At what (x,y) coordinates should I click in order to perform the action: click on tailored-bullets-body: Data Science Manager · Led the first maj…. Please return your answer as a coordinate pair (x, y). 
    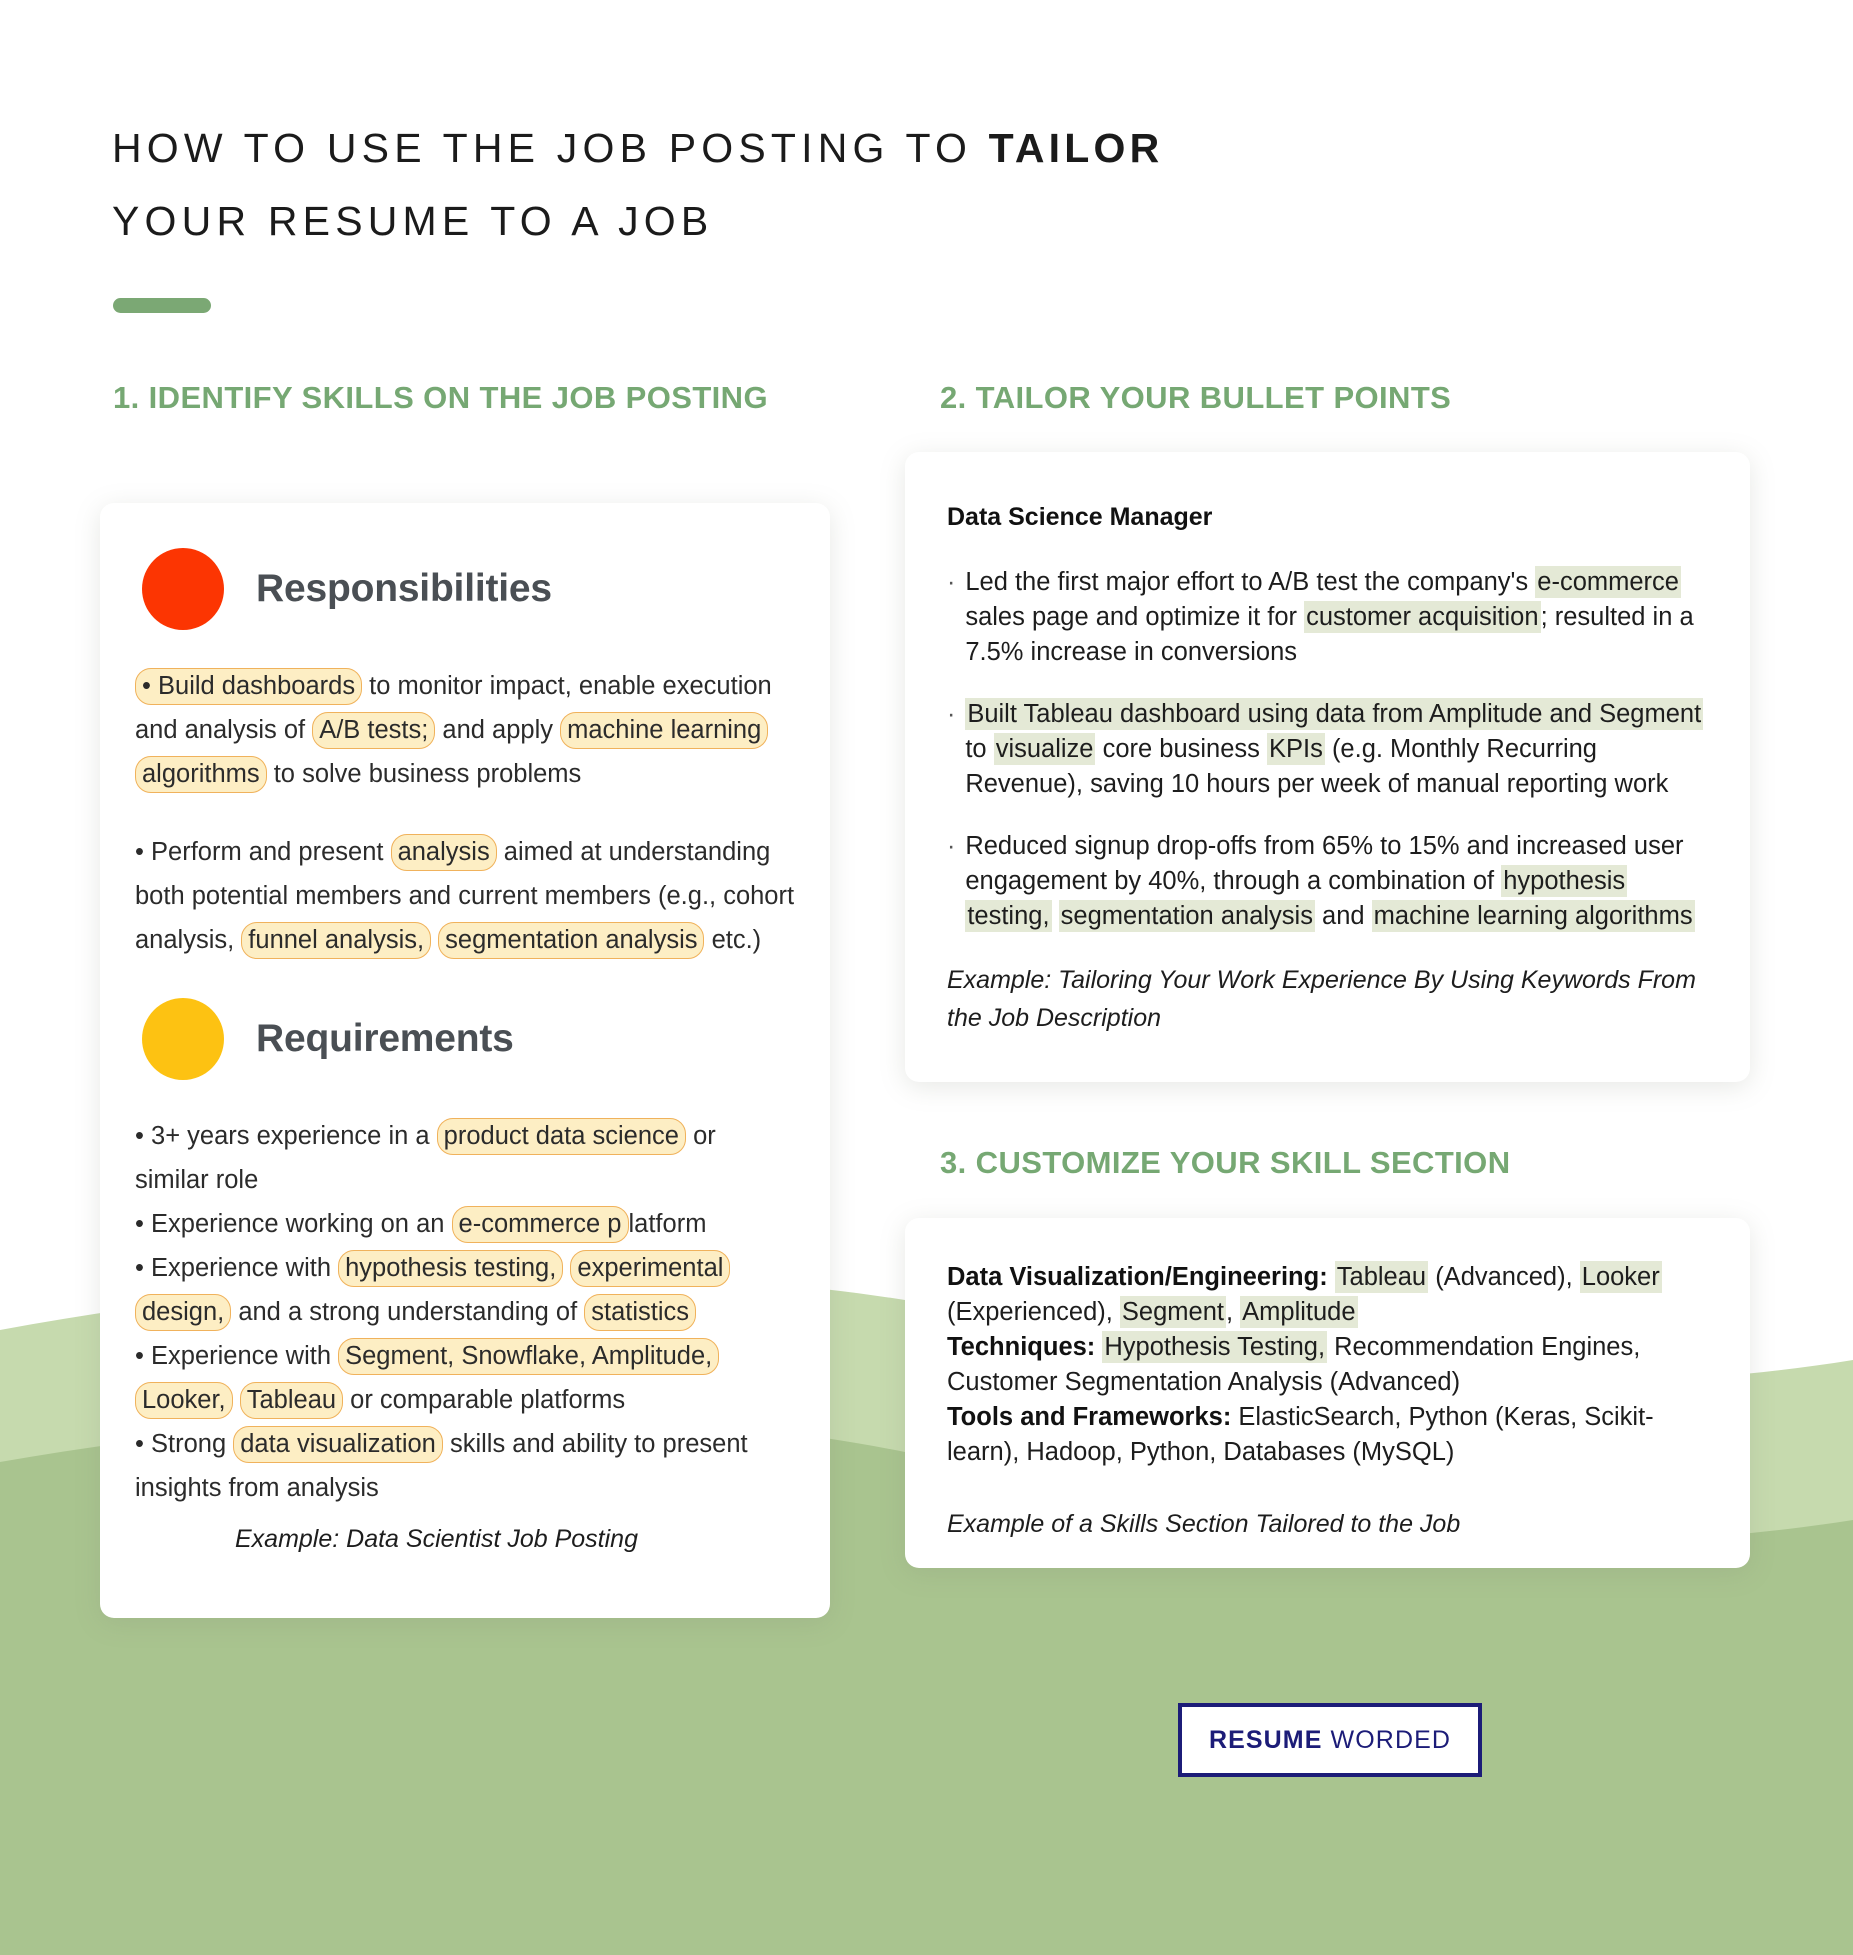
    Looking at the image, I should click on (1327, 744).